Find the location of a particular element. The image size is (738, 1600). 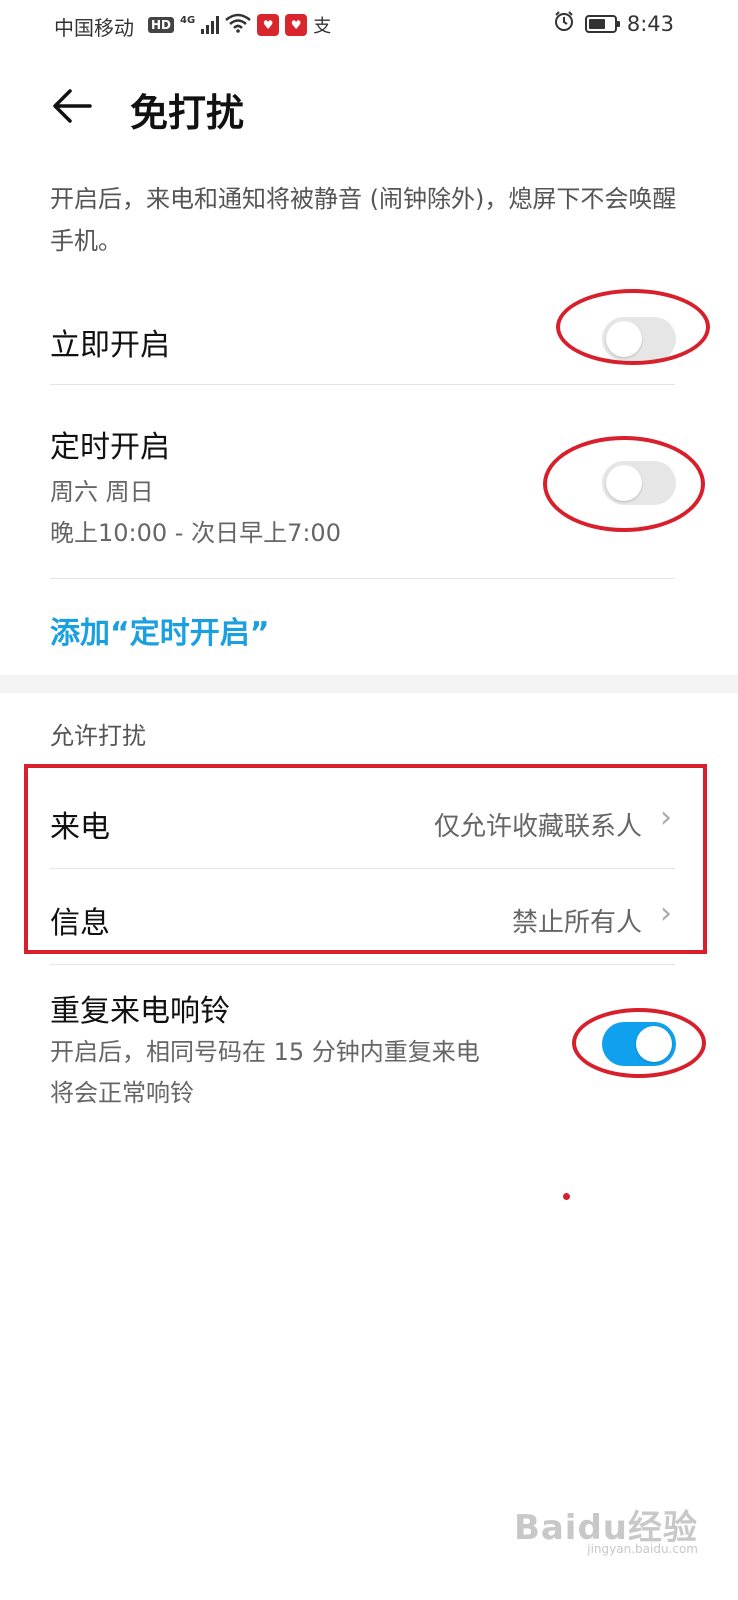

status-time: 8:43 is located at coordinates (650, 23).